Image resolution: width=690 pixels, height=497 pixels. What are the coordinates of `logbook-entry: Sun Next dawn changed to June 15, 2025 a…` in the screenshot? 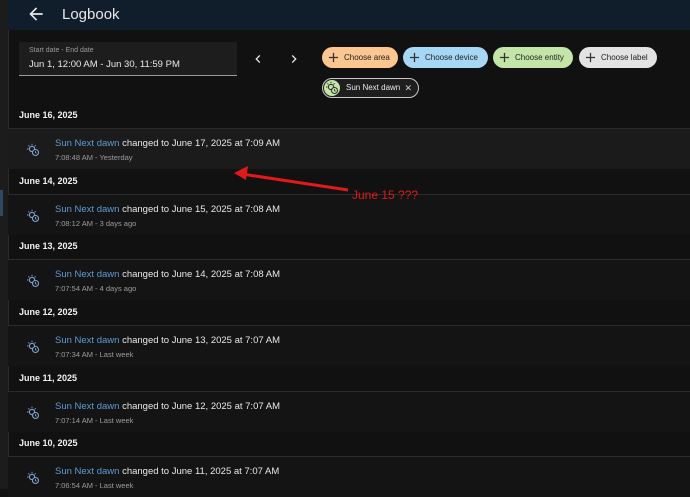 It's located at (349, 214).